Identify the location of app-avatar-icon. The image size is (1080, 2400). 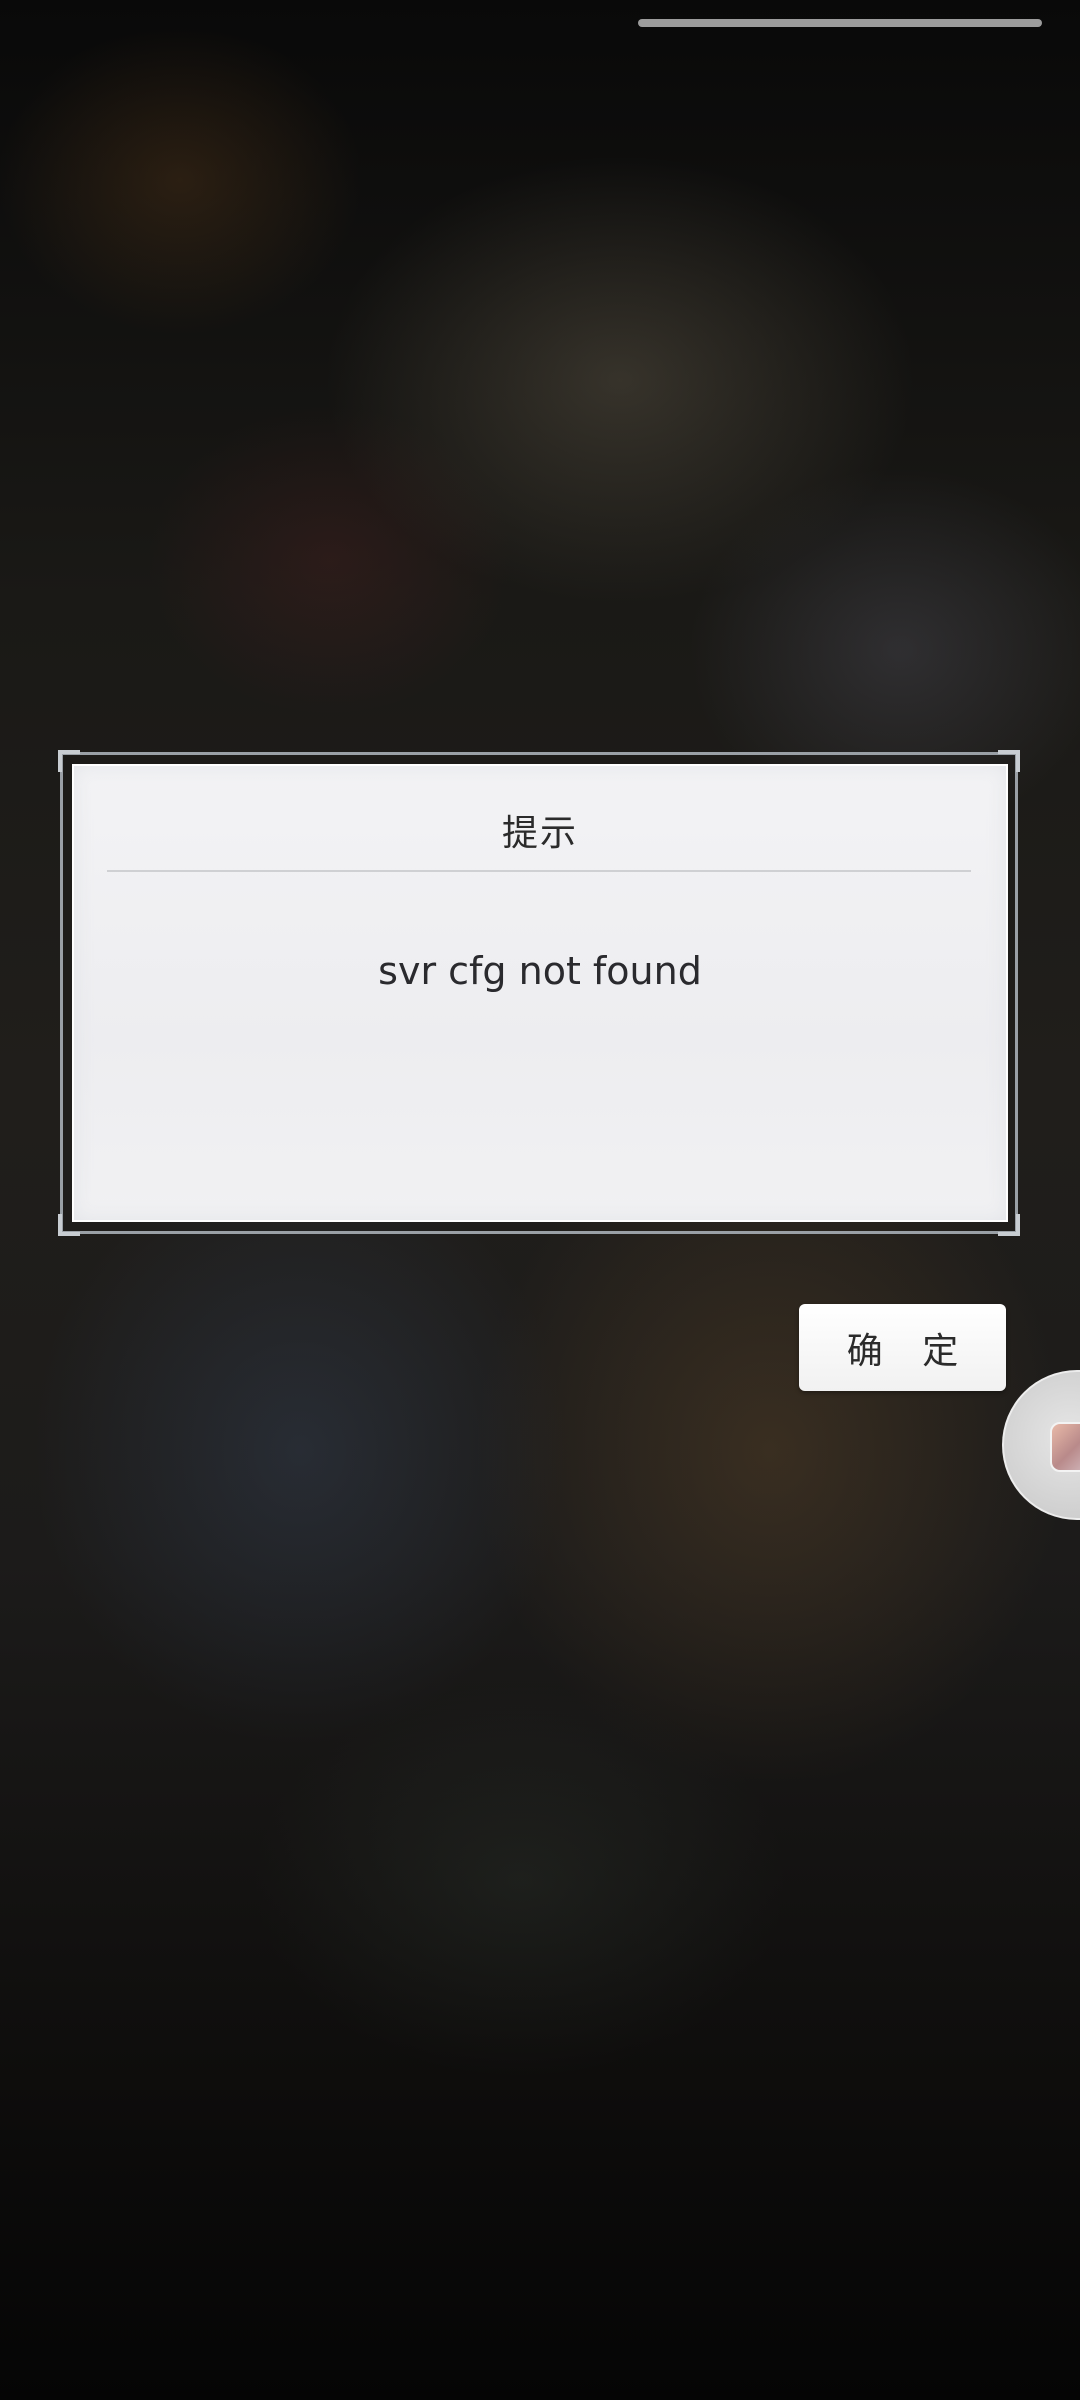
(1065, 1447).